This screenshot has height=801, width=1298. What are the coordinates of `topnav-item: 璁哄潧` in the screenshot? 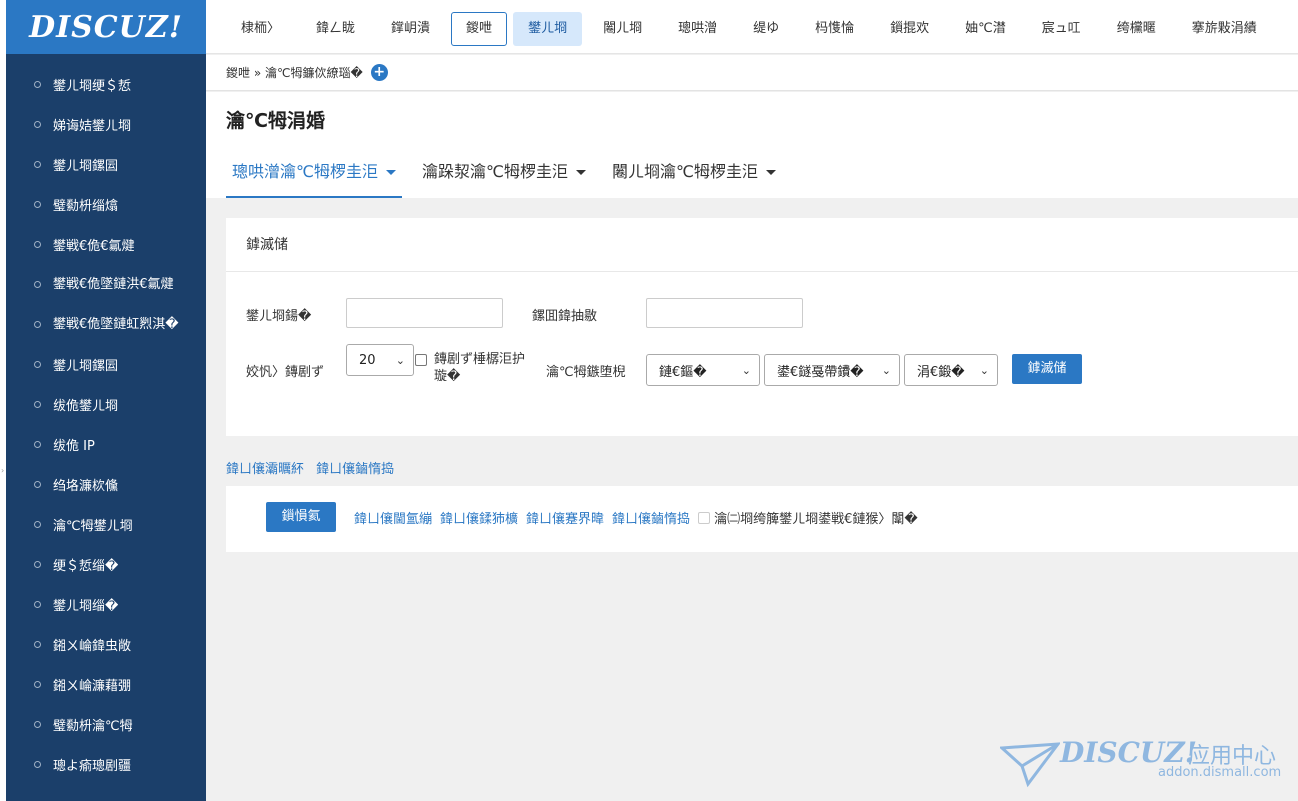 It's located at (697, 29).